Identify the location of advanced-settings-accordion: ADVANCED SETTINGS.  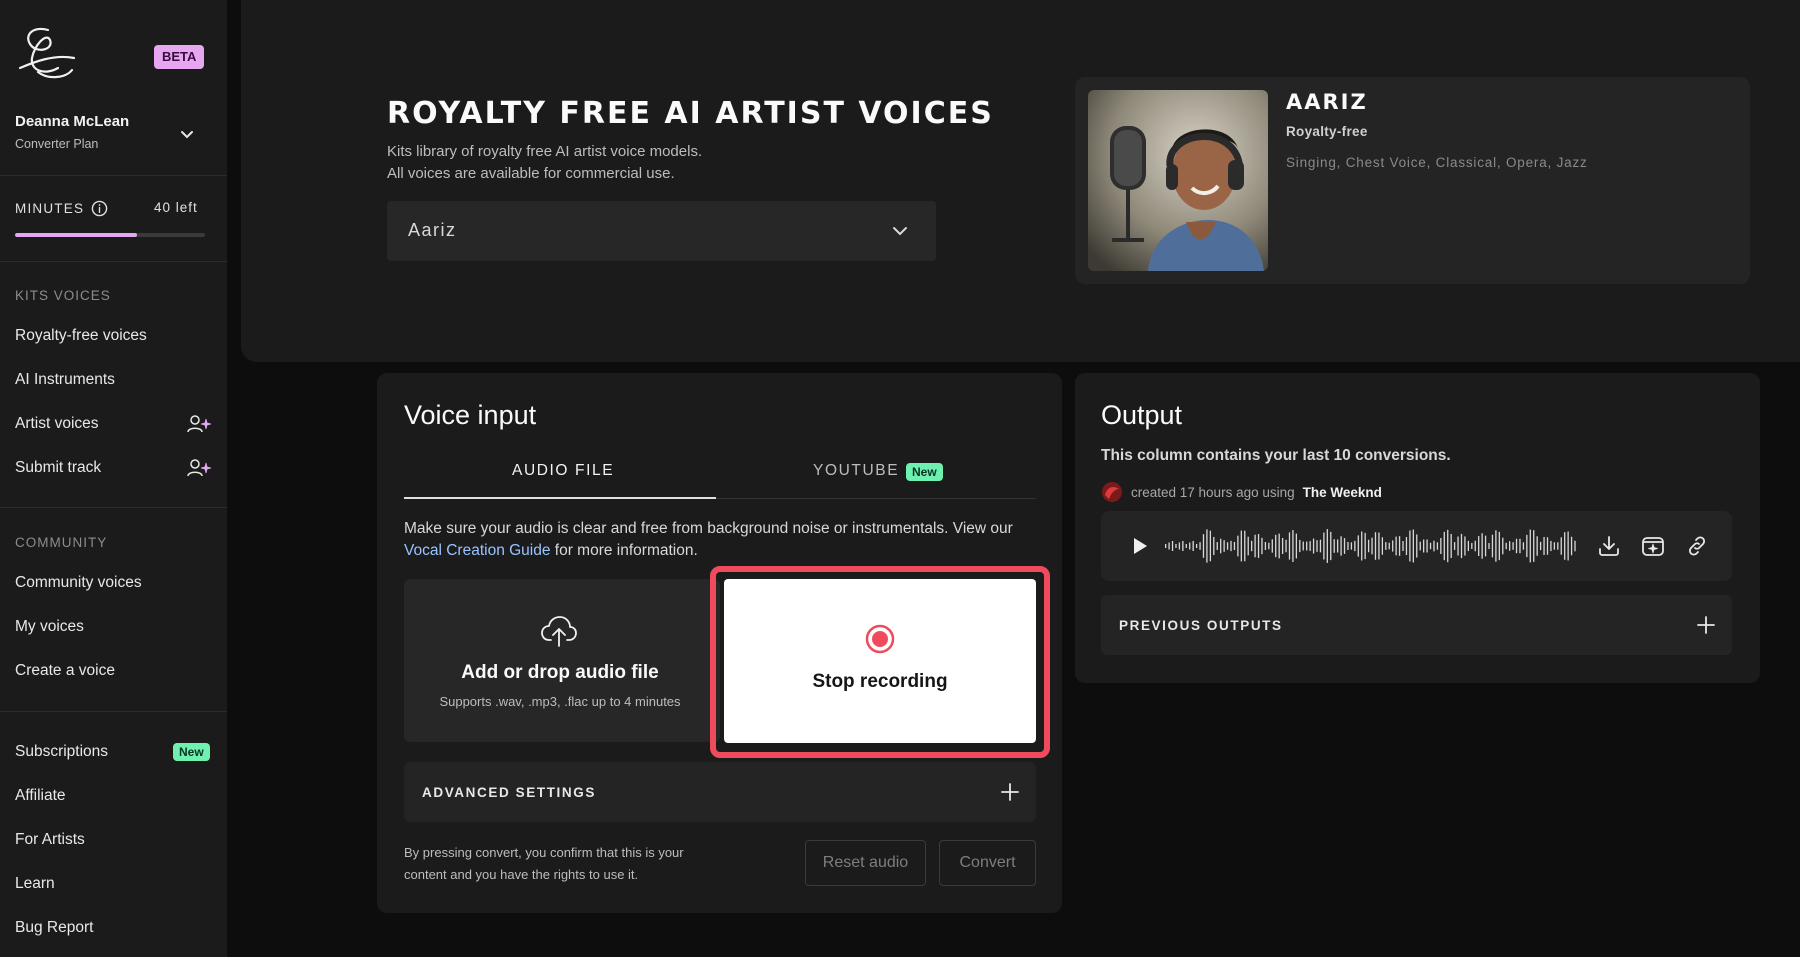
(720, 792).